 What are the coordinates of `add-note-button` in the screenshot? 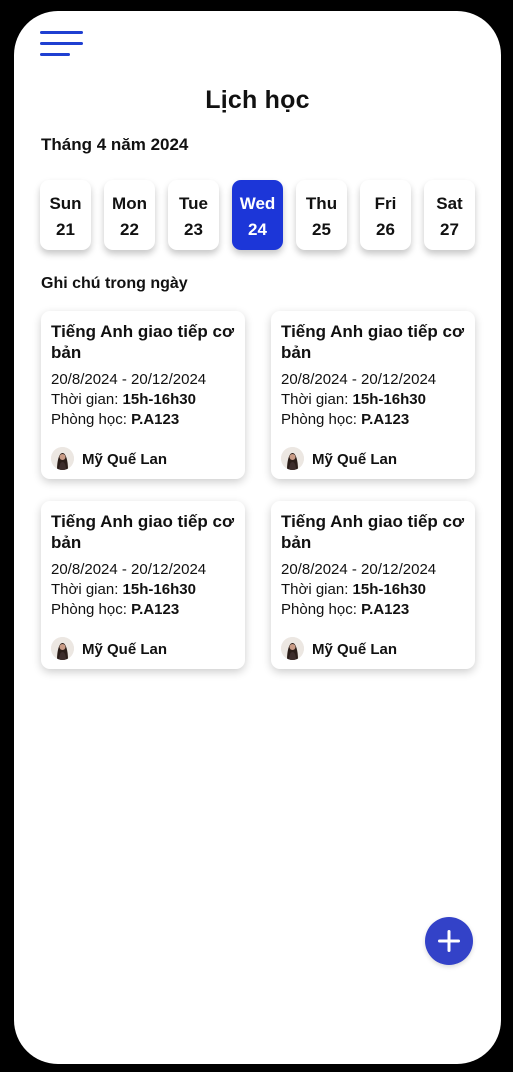 It's located at (449, 941).